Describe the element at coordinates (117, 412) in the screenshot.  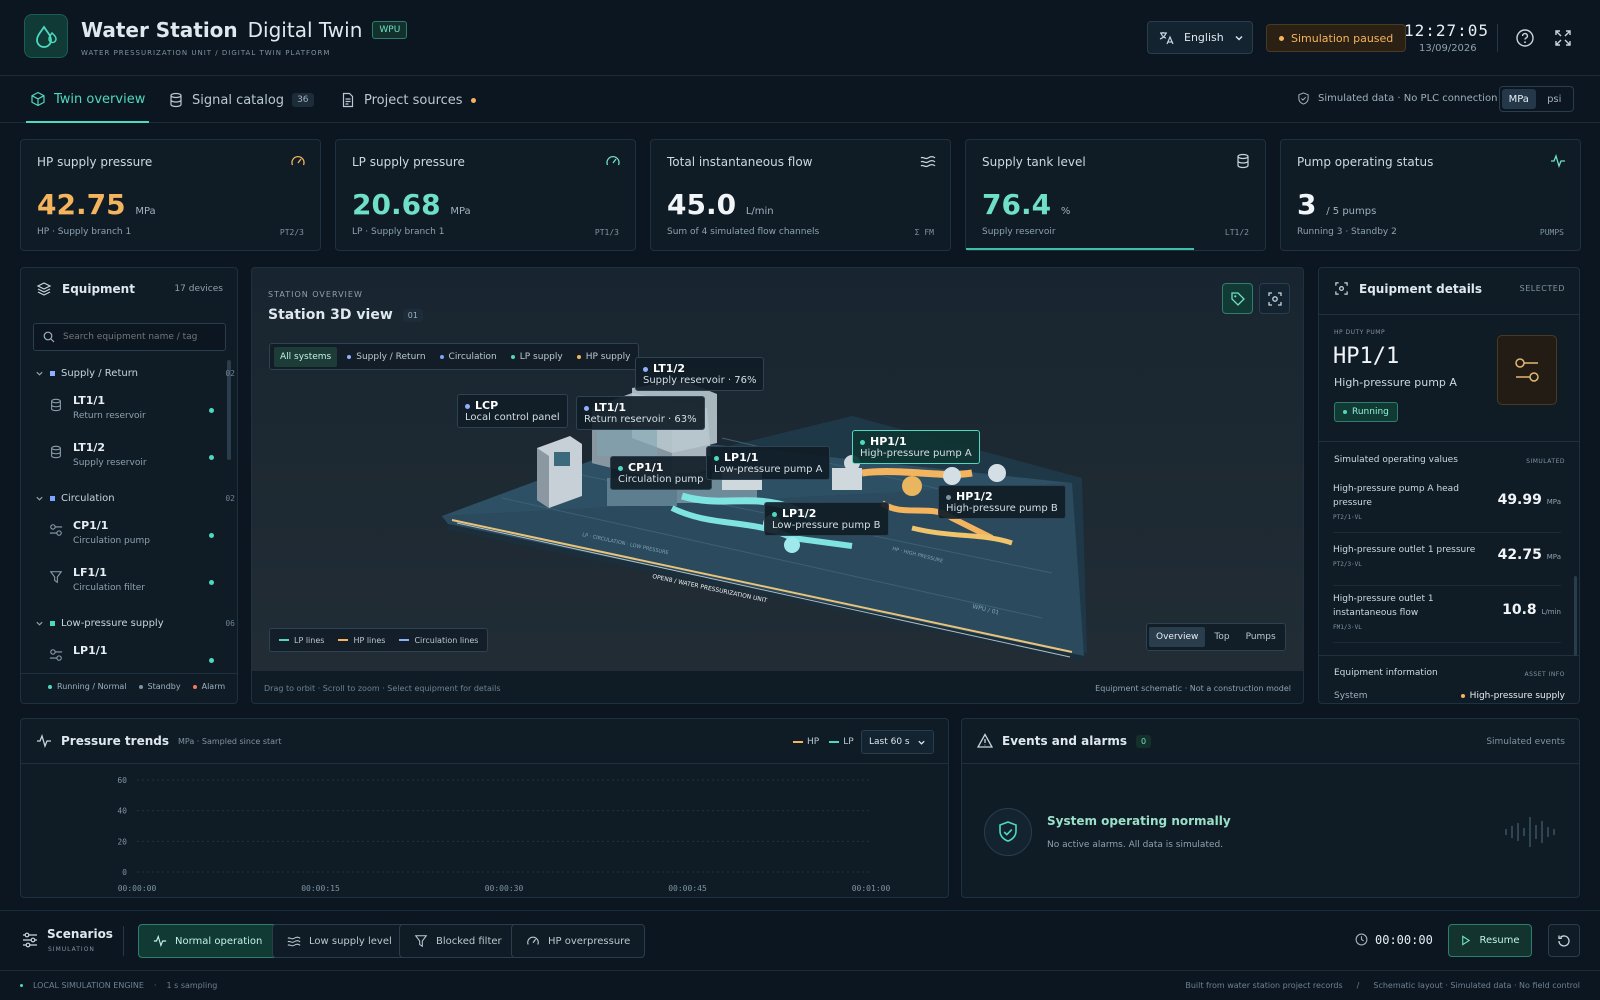
I see `equipment-list-item: LT1/1 Return reservoir` at that location.